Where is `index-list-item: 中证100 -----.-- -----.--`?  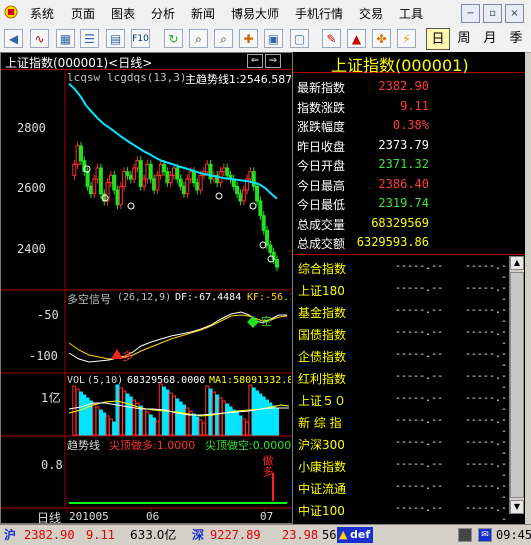 index-list-item: 中证100 -----.-- -----.-- is located at coordinates (400, 512).